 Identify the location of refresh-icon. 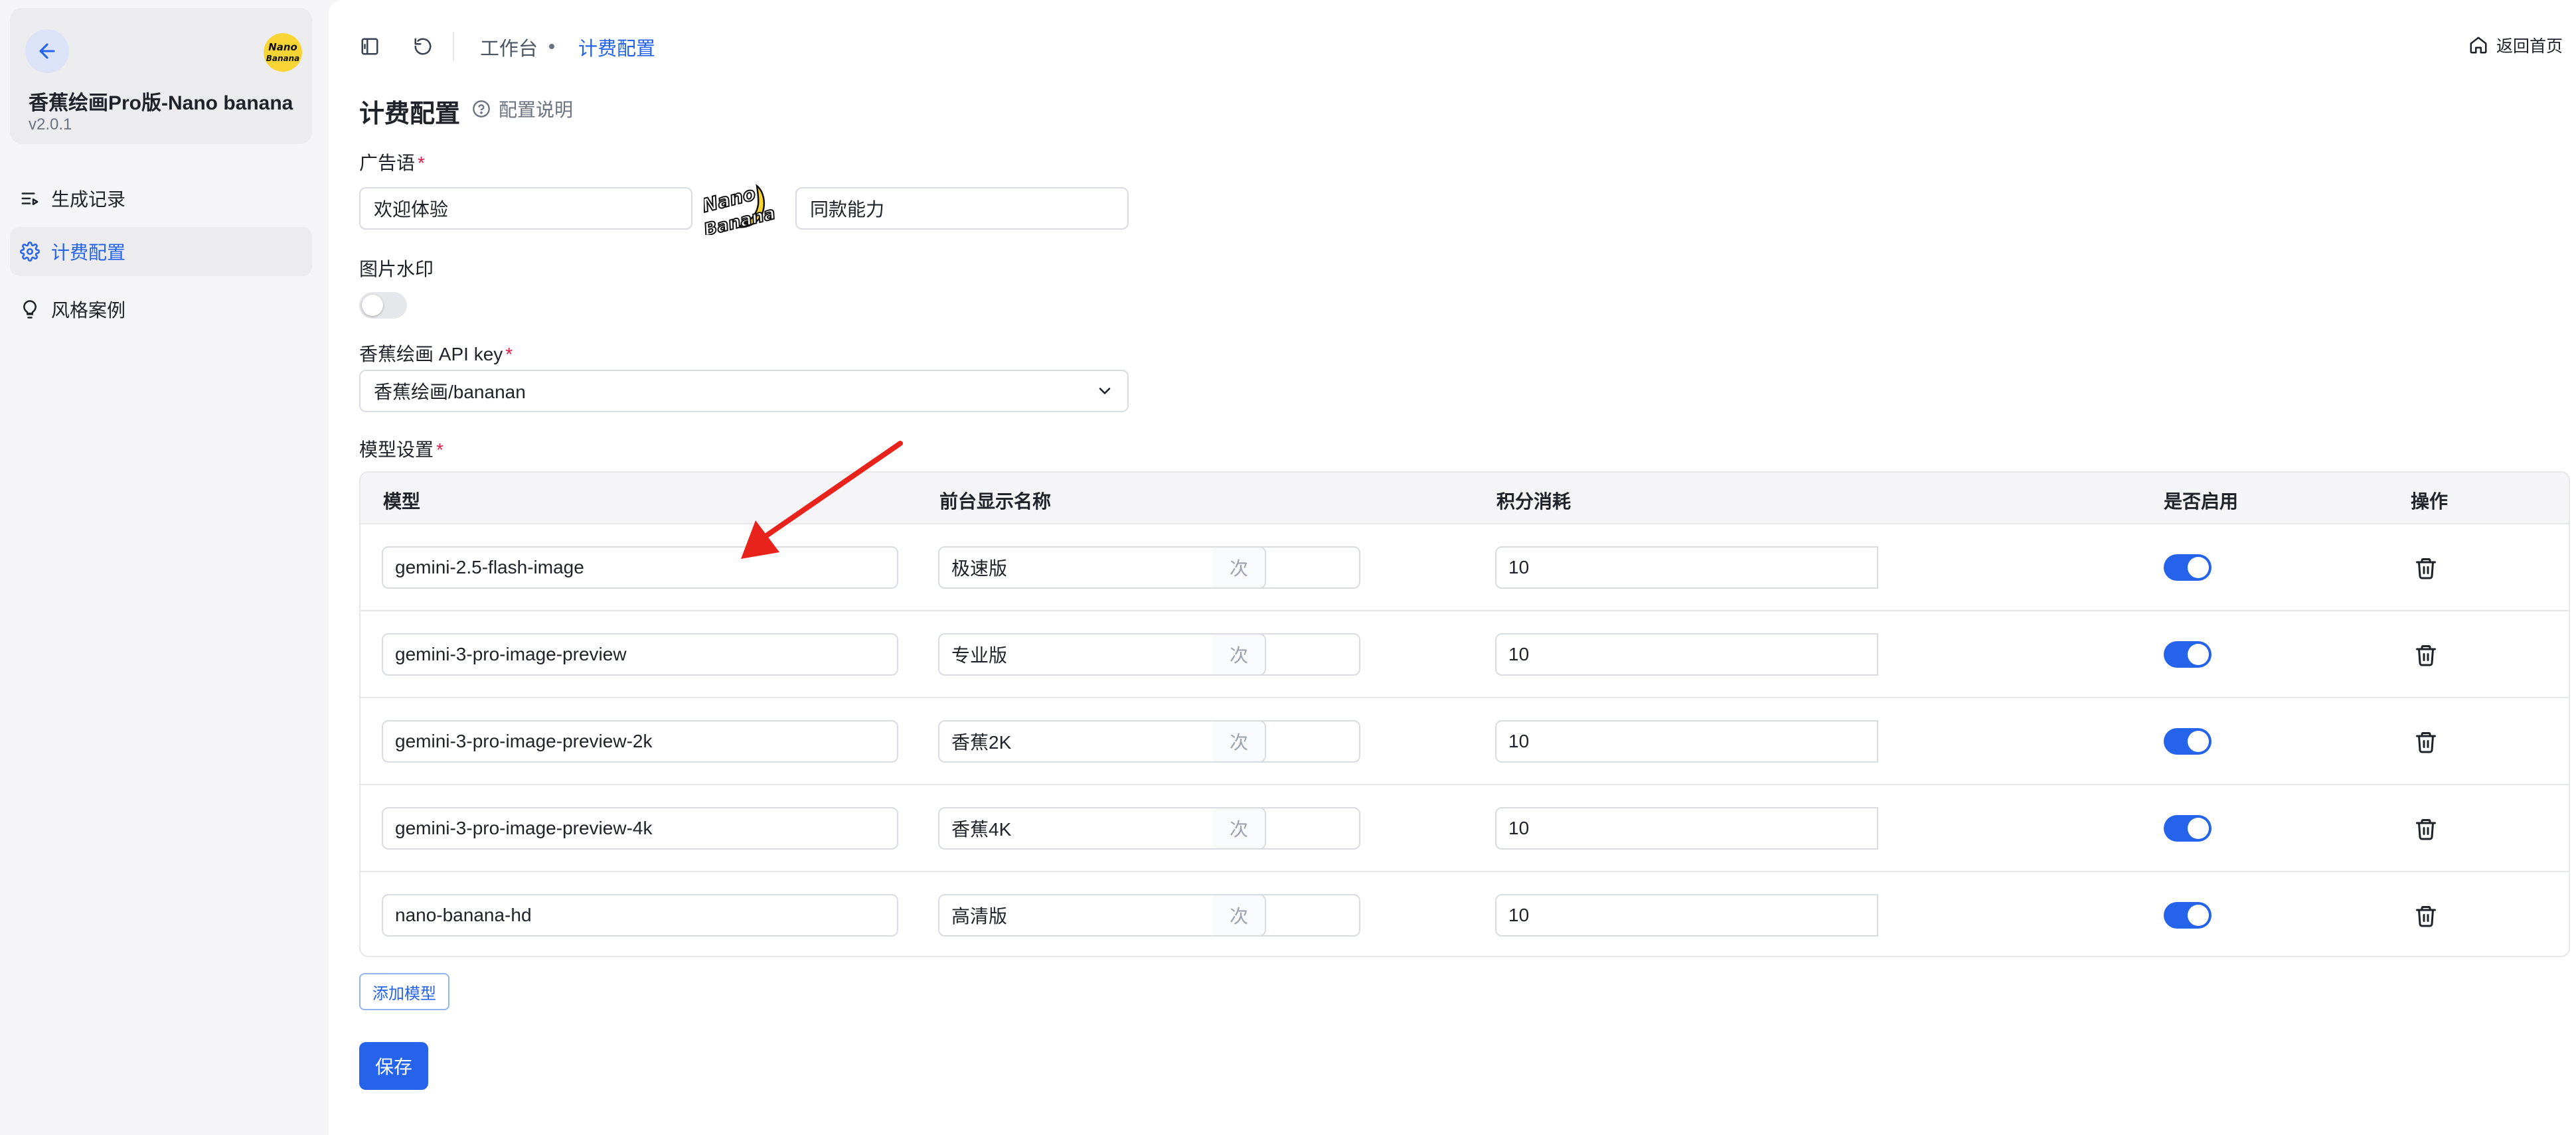
(423, 46).